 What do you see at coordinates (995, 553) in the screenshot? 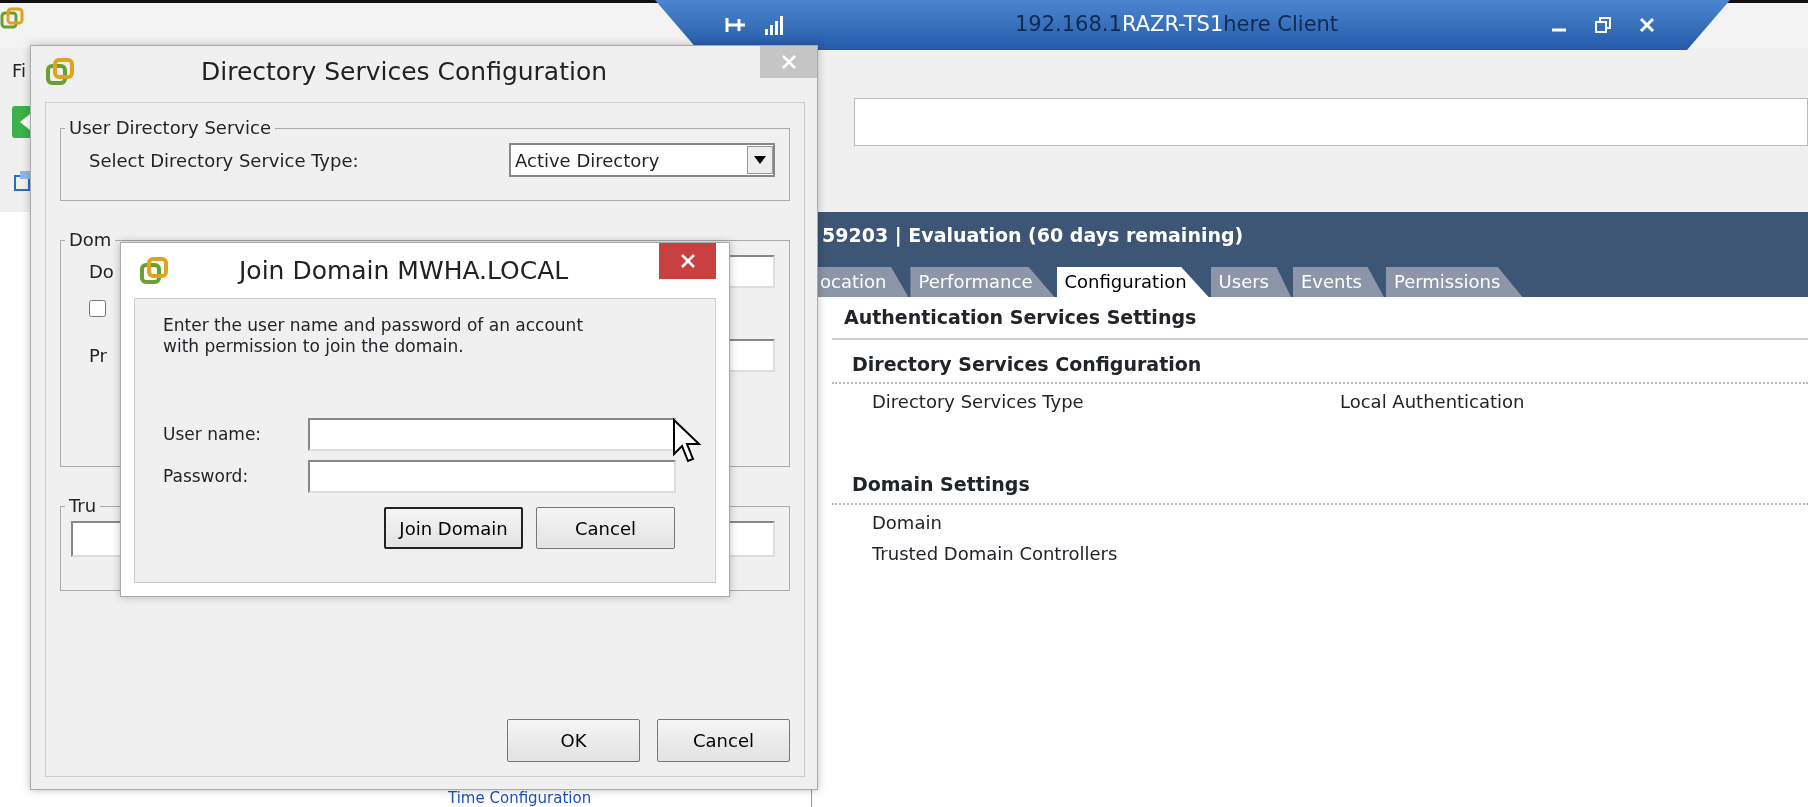
I see `property-label: Trusted Domain Controllers` at bounding box center [995, 553].